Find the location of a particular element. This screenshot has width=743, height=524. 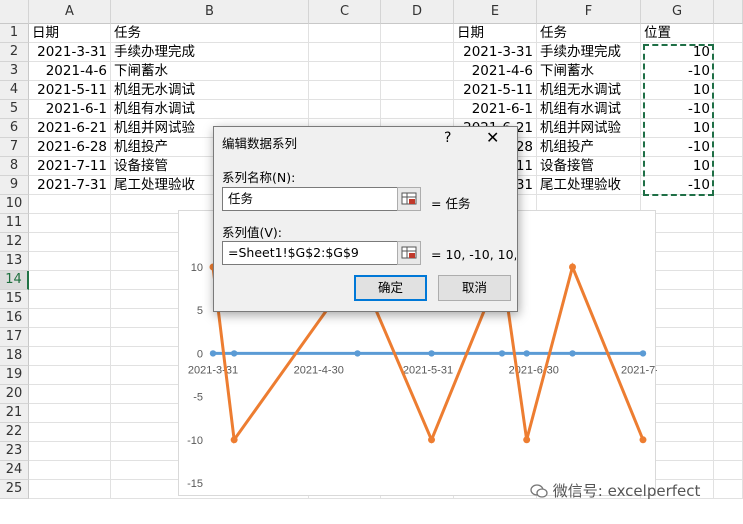

cell-h6 is located at coordinates (728, 128).